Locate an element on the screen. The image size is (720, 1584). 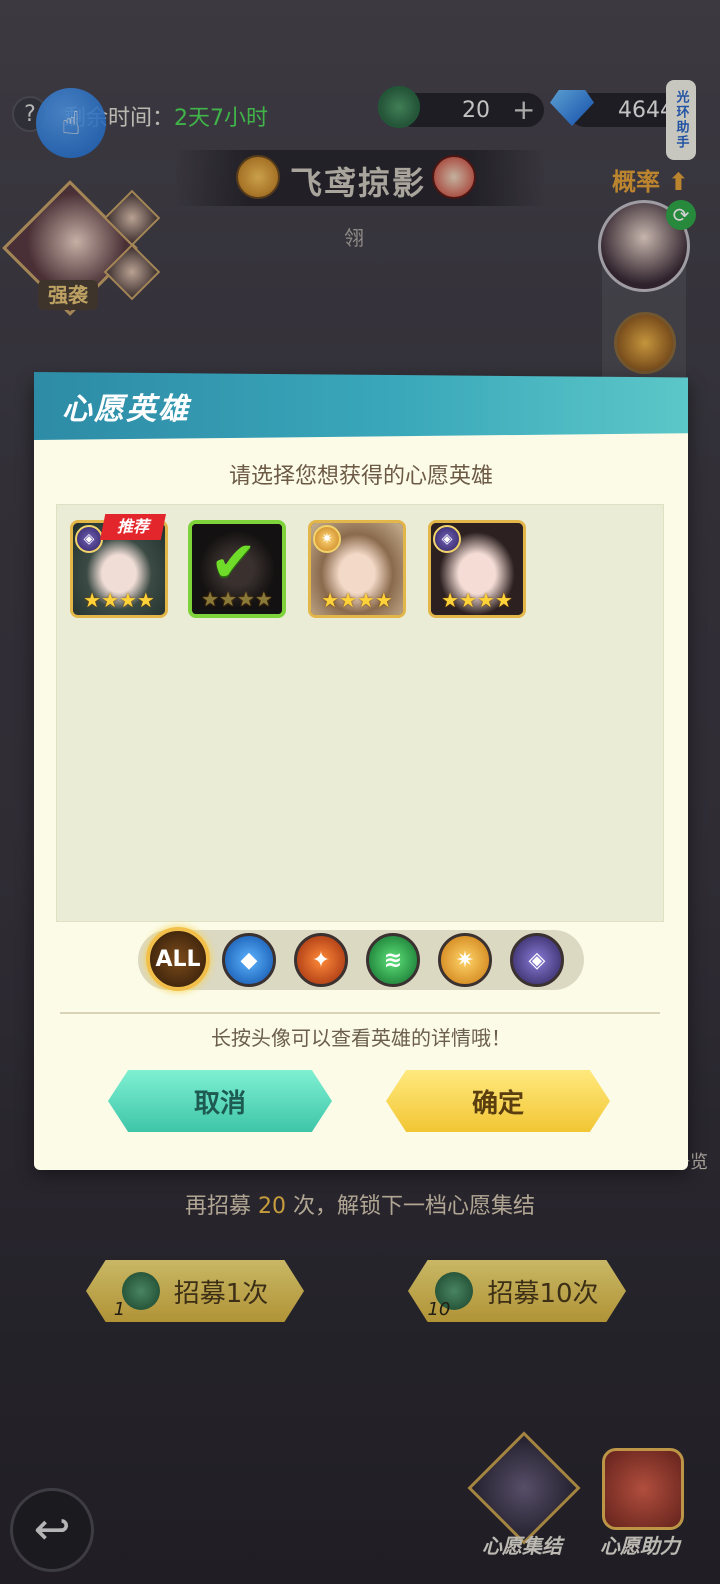
filter-water-icon: ◆ is located at coordinates (249, 960).